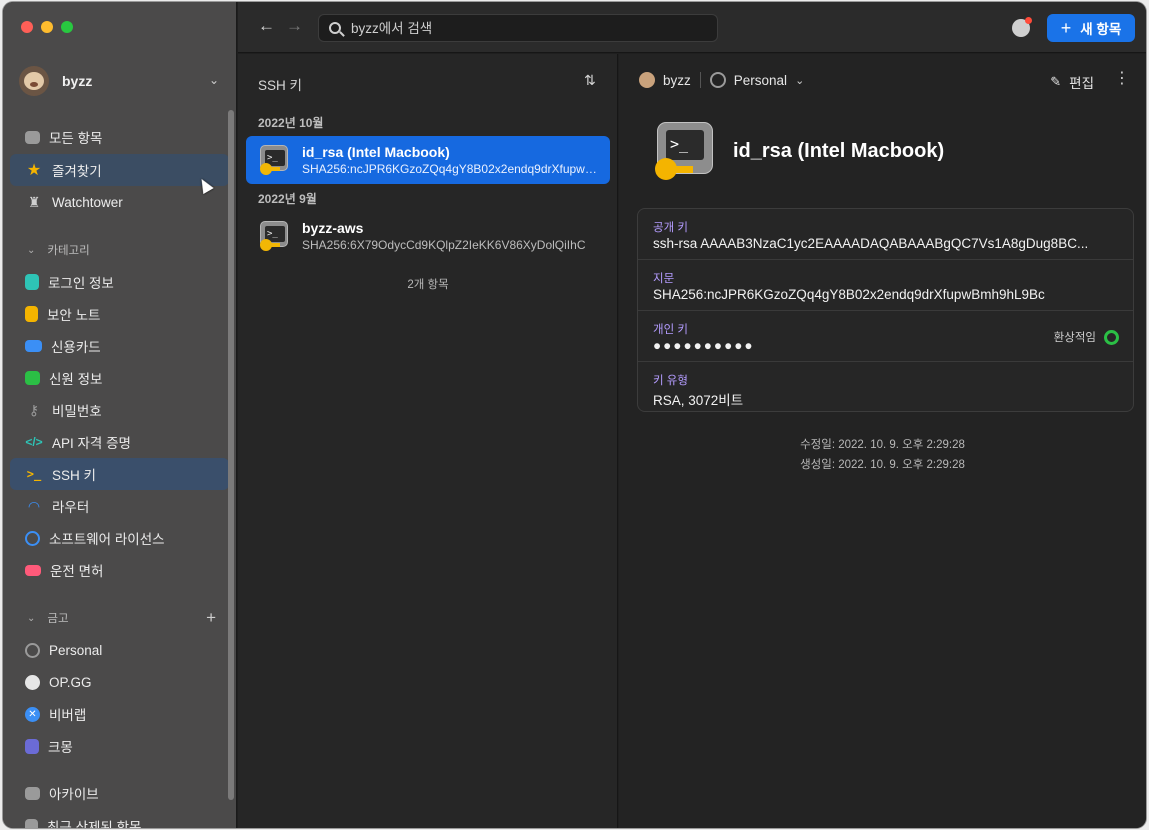 The width and height of the screenshot is (1149, 830). Describe the element at coordinates (839, 151) in the screenshot. I see `item-title: id_rsa (Intel Macbook)` at that location.